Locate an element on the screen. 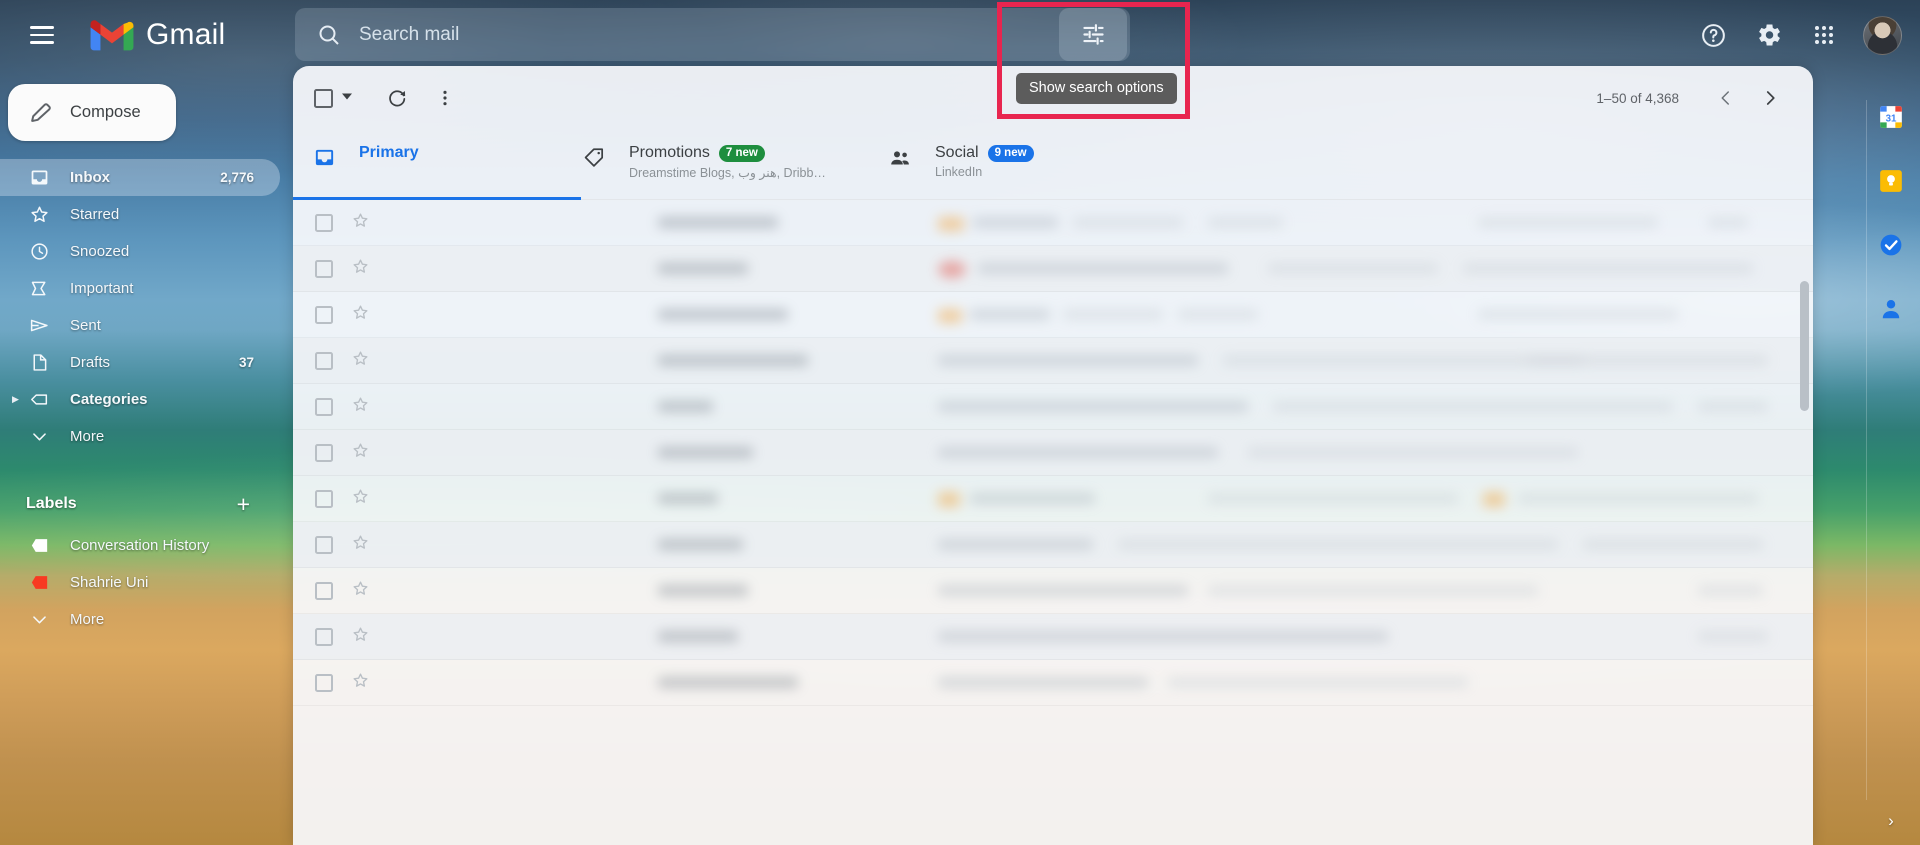 The width and height of the screenshot is (1920, 845). search-icon is located at coordinates (329, 34).